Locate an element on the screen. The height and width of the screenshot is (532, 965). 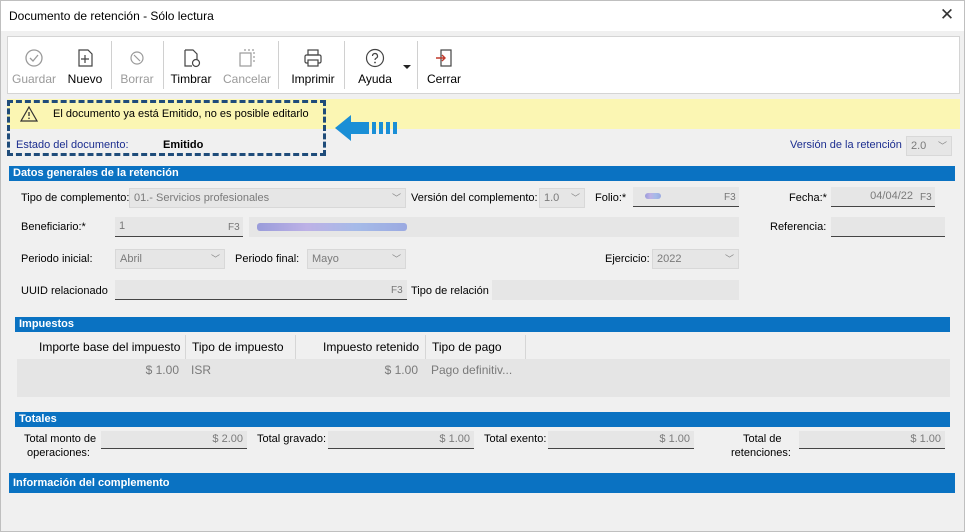
window-title: Documento de retención - Sólo lectura is located at coordinates (111, 16).